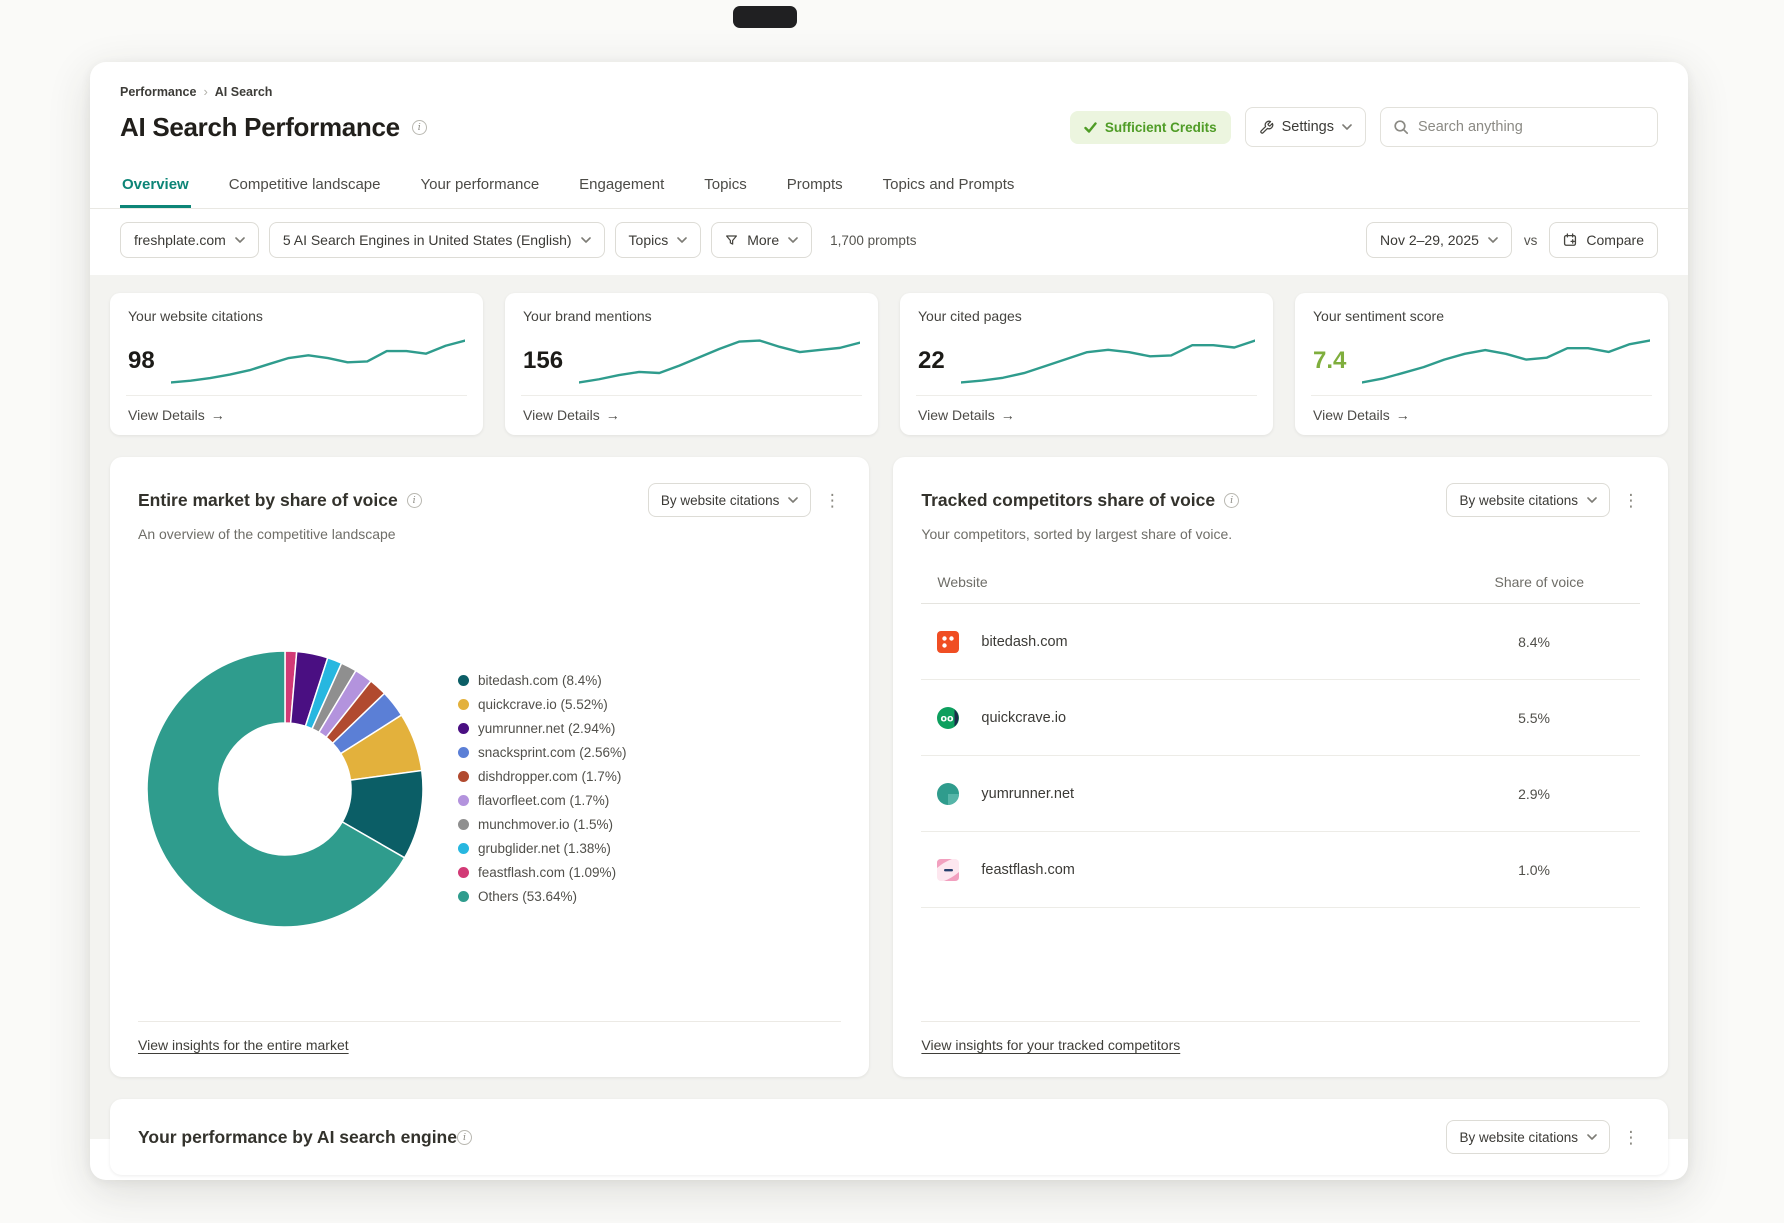  Describe the element at coordinates (189, 240) in the screenshot. I see `project-dropdown: freshplate.com` at that location.